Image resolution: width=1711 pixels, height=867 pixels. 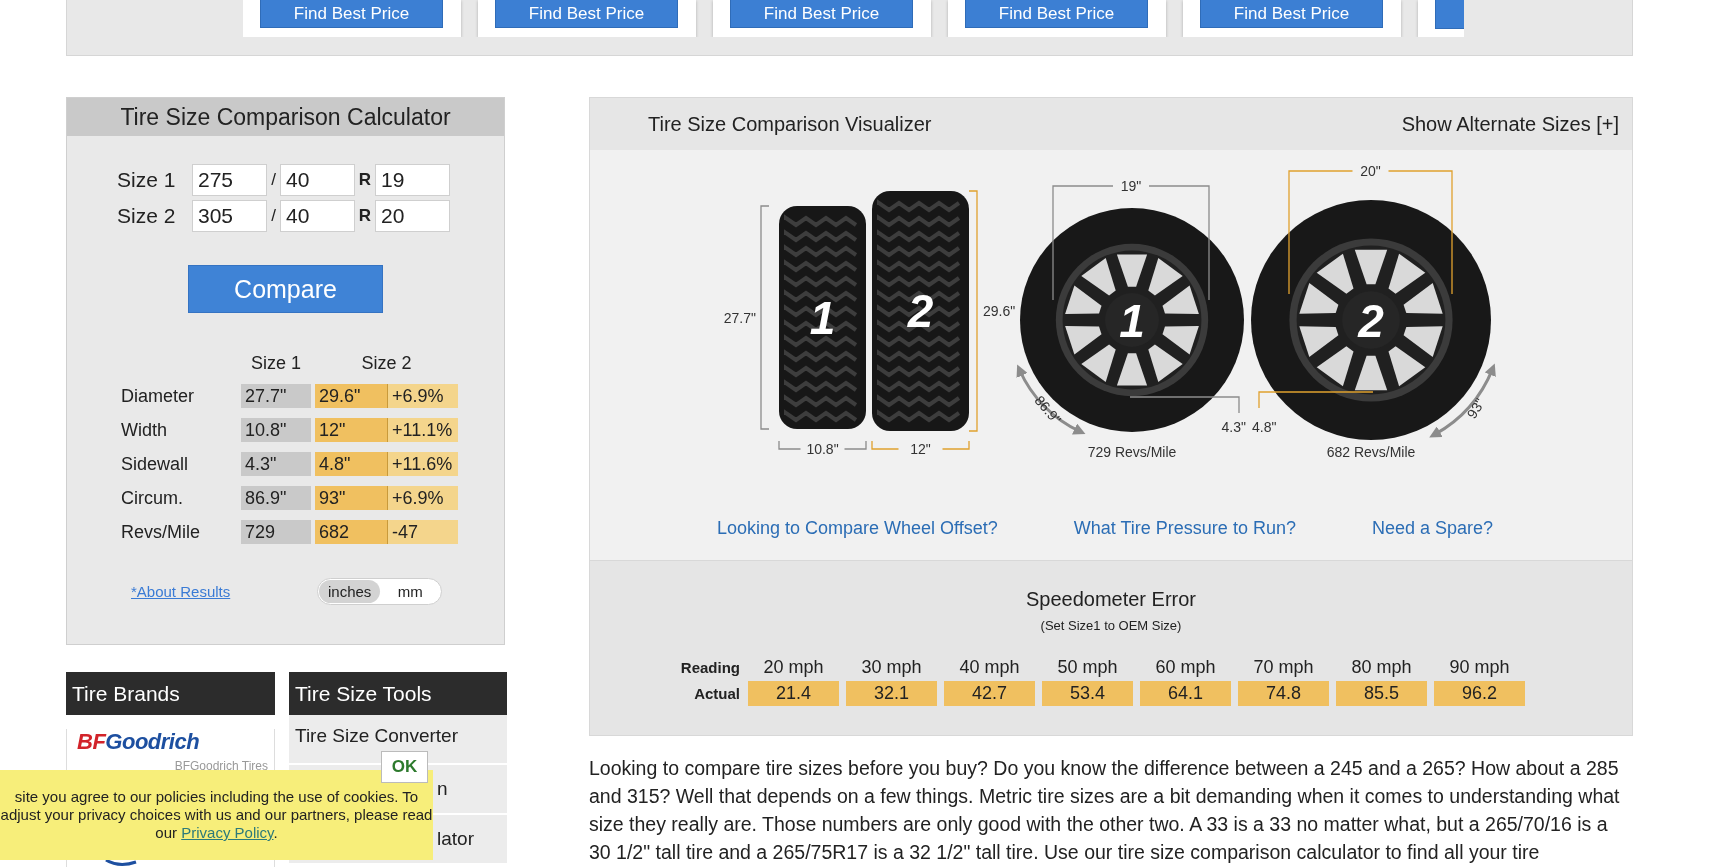 I want to click on row-label: Sidewall, so click(x=155, y=464).